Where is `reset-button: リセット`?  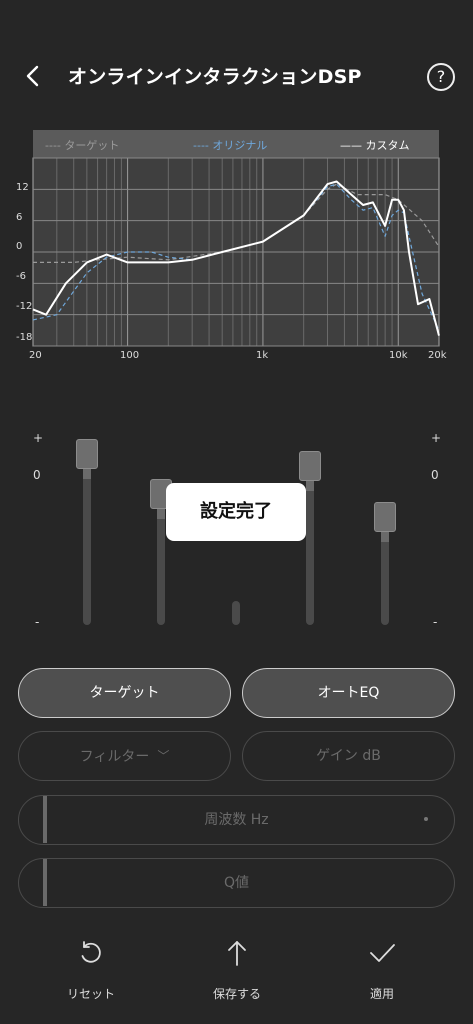
reset-button: リセット is located at coordinates (91, 970).